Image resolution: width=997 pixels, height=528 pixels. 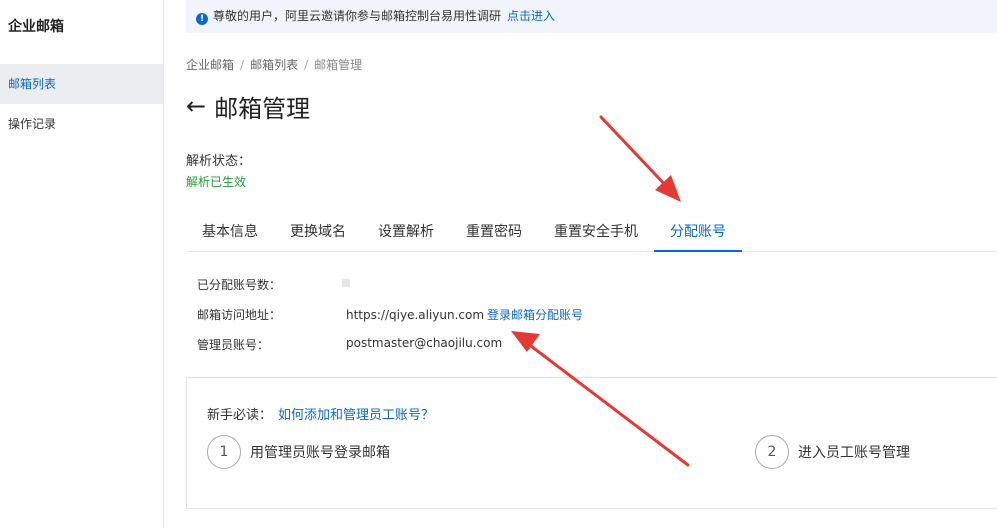 I want to click on tab-reset-security-phone: 重置安全手机, so click(x=596, y=232).